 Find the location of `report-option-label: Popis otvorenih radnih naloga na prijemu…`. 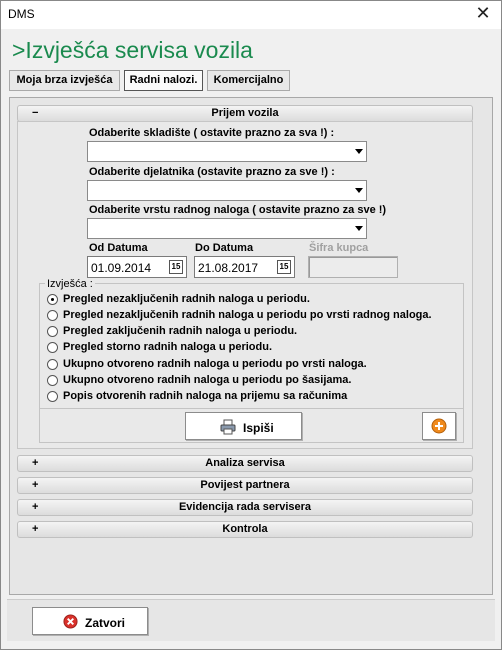

report-option-label: Popis otvorenih radnih naloga na prijemu… is located at coordinates (205, 396).